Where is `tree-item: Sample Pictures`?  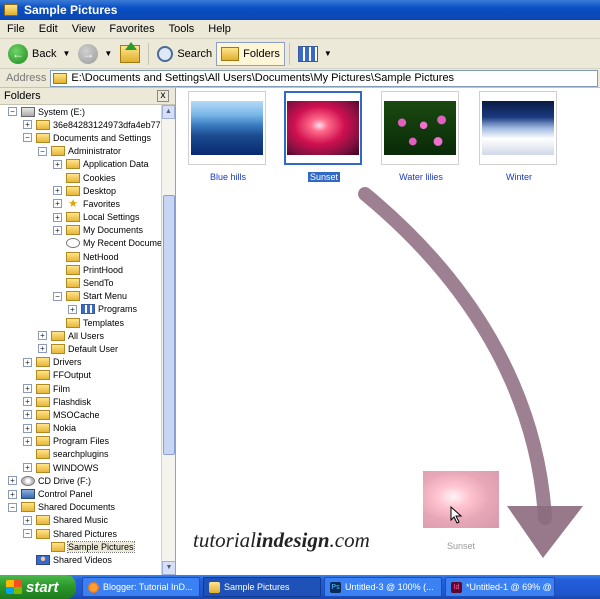
tree-item: Sample Pictures is located at coordinates (81, 546).